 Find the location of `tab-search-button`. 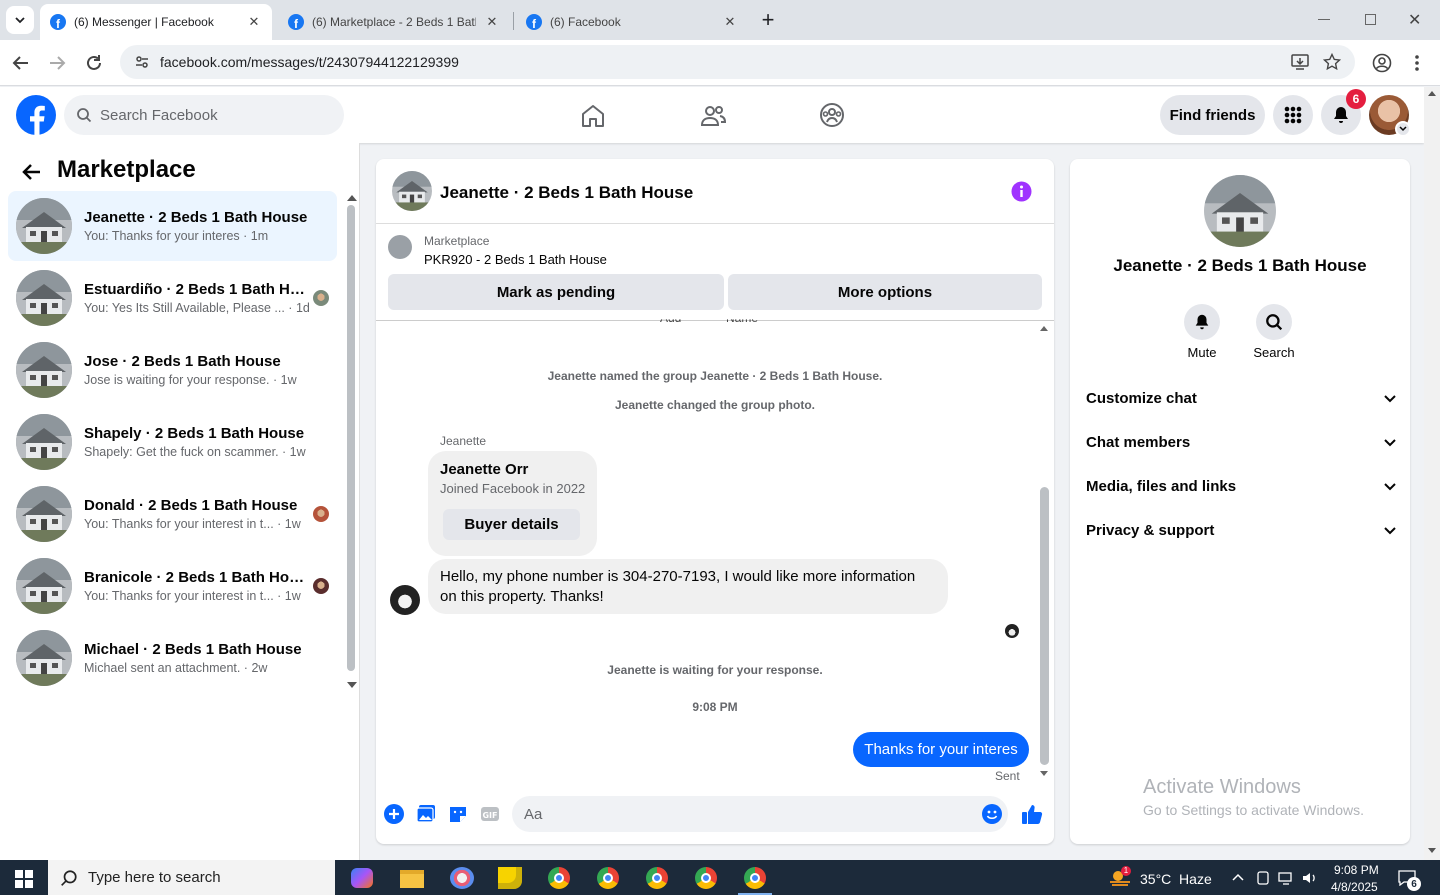

tab-search-button is located at coordinates (20, 20).